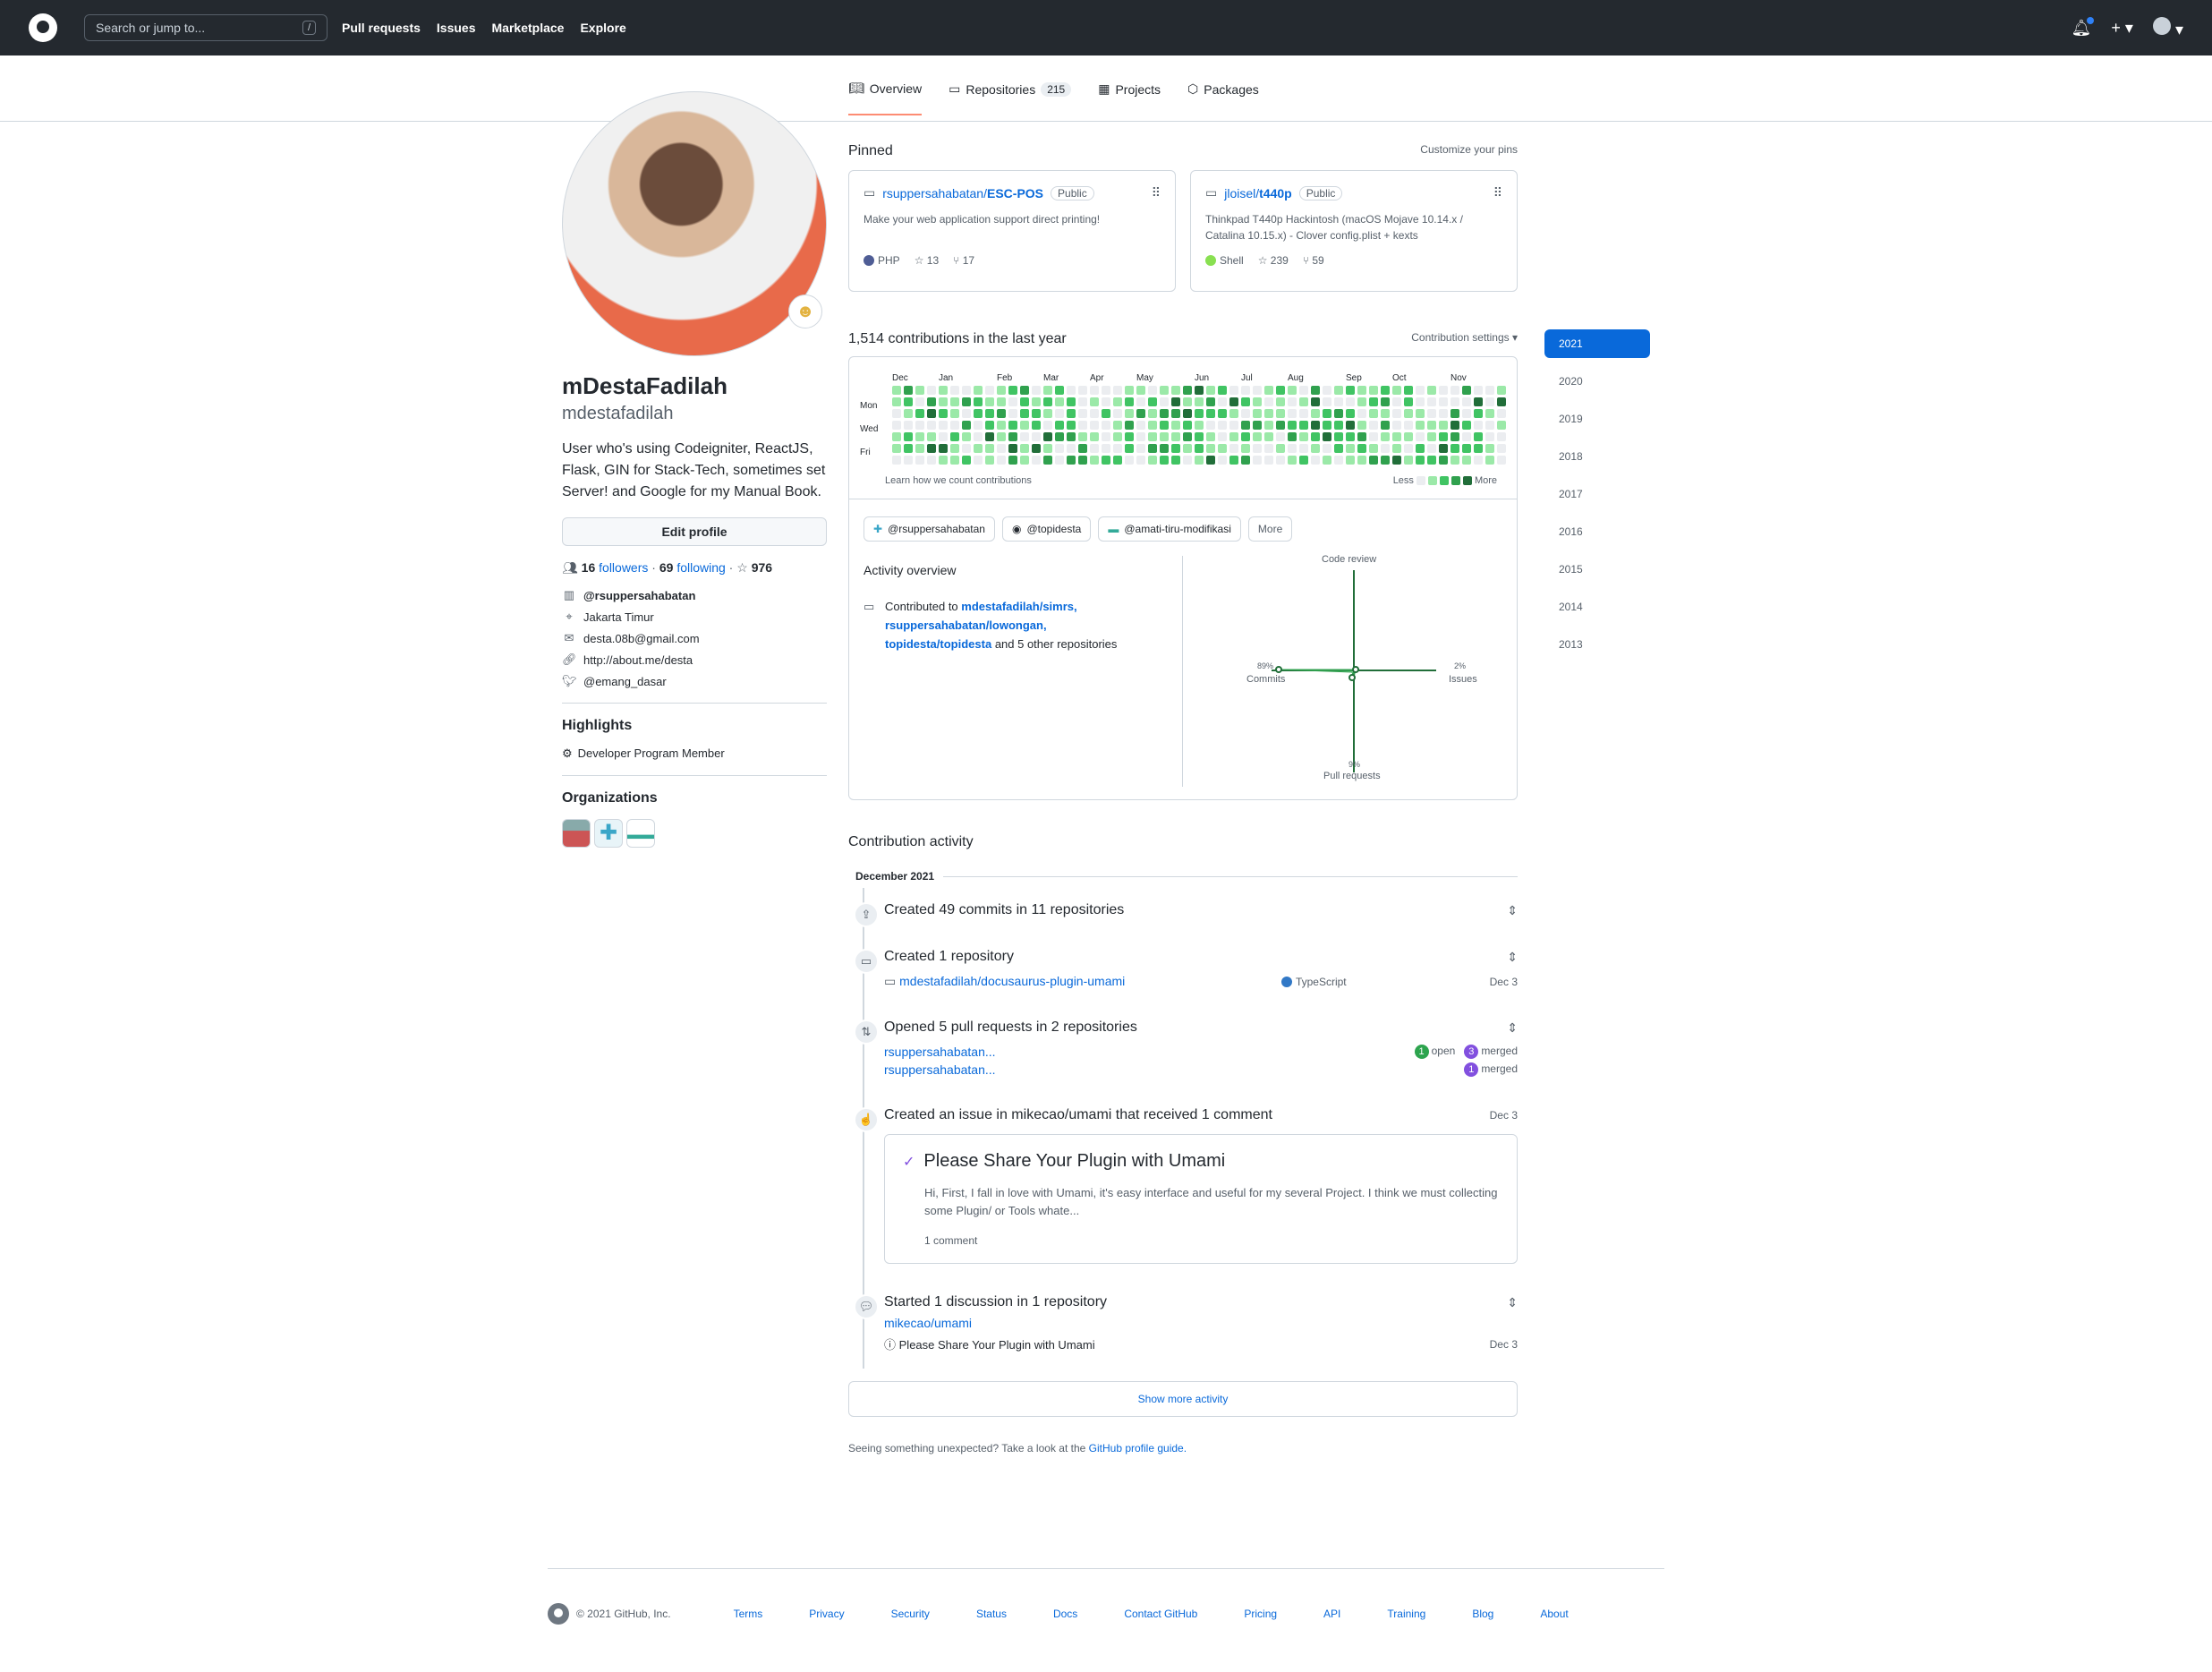 Image resolution: width=2212 pixels, height=1672 pixels. Describe the element at coordinates (1597, 569) in the screenshot. I see `year-2015: 2015` at that location.